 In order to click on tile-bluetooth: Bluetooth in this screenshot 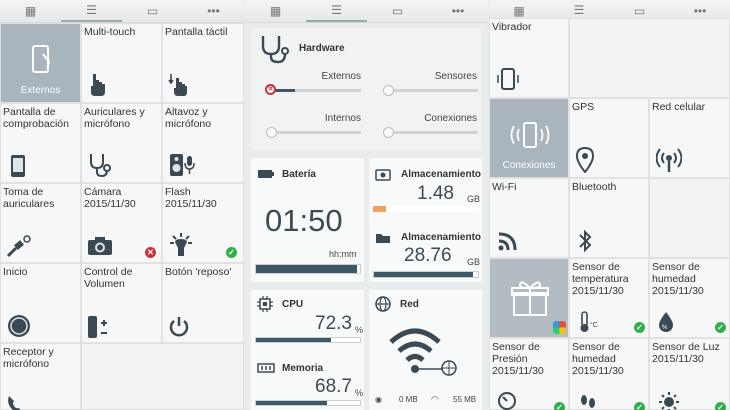, I will do `click(609, 218)`.